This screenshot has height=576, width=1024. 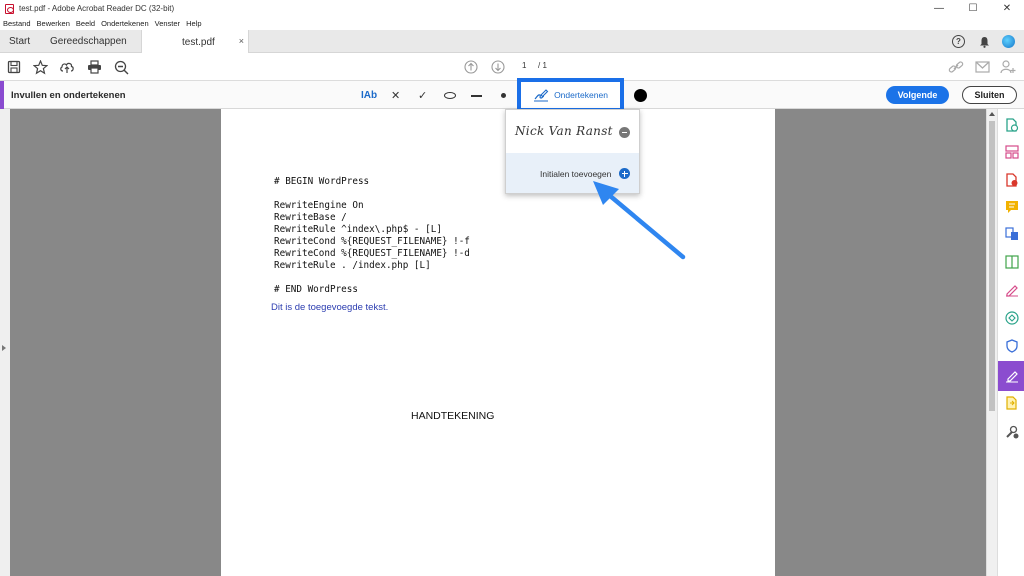 I want to click on maximize-button: ☐, so click(x=973, y=8).